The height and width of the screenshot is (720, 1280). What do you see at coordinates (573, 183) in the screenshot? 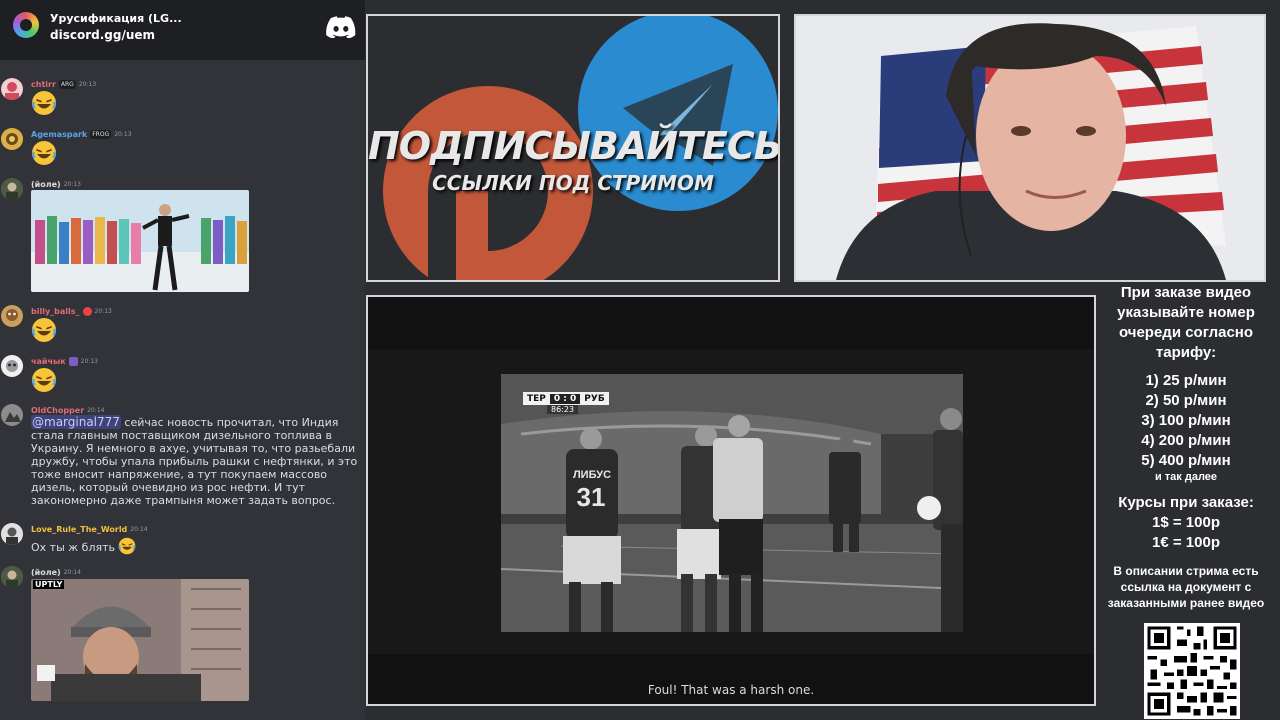
I see `promo-subtitle: ССЫЛКИ ПОД СТРИМОМ` at bounding box center [573, 183].